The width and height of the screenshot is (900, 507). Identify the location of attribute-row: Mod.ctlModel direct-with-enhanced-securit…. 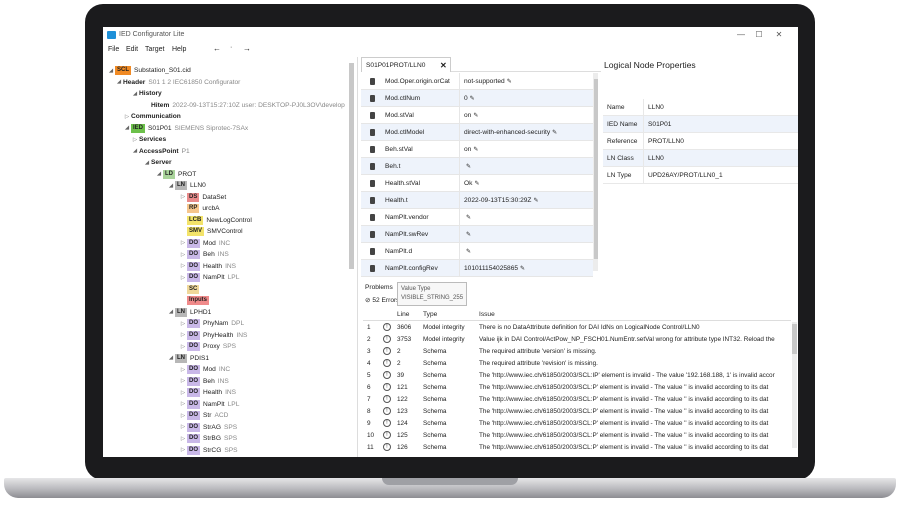
(477, 132).